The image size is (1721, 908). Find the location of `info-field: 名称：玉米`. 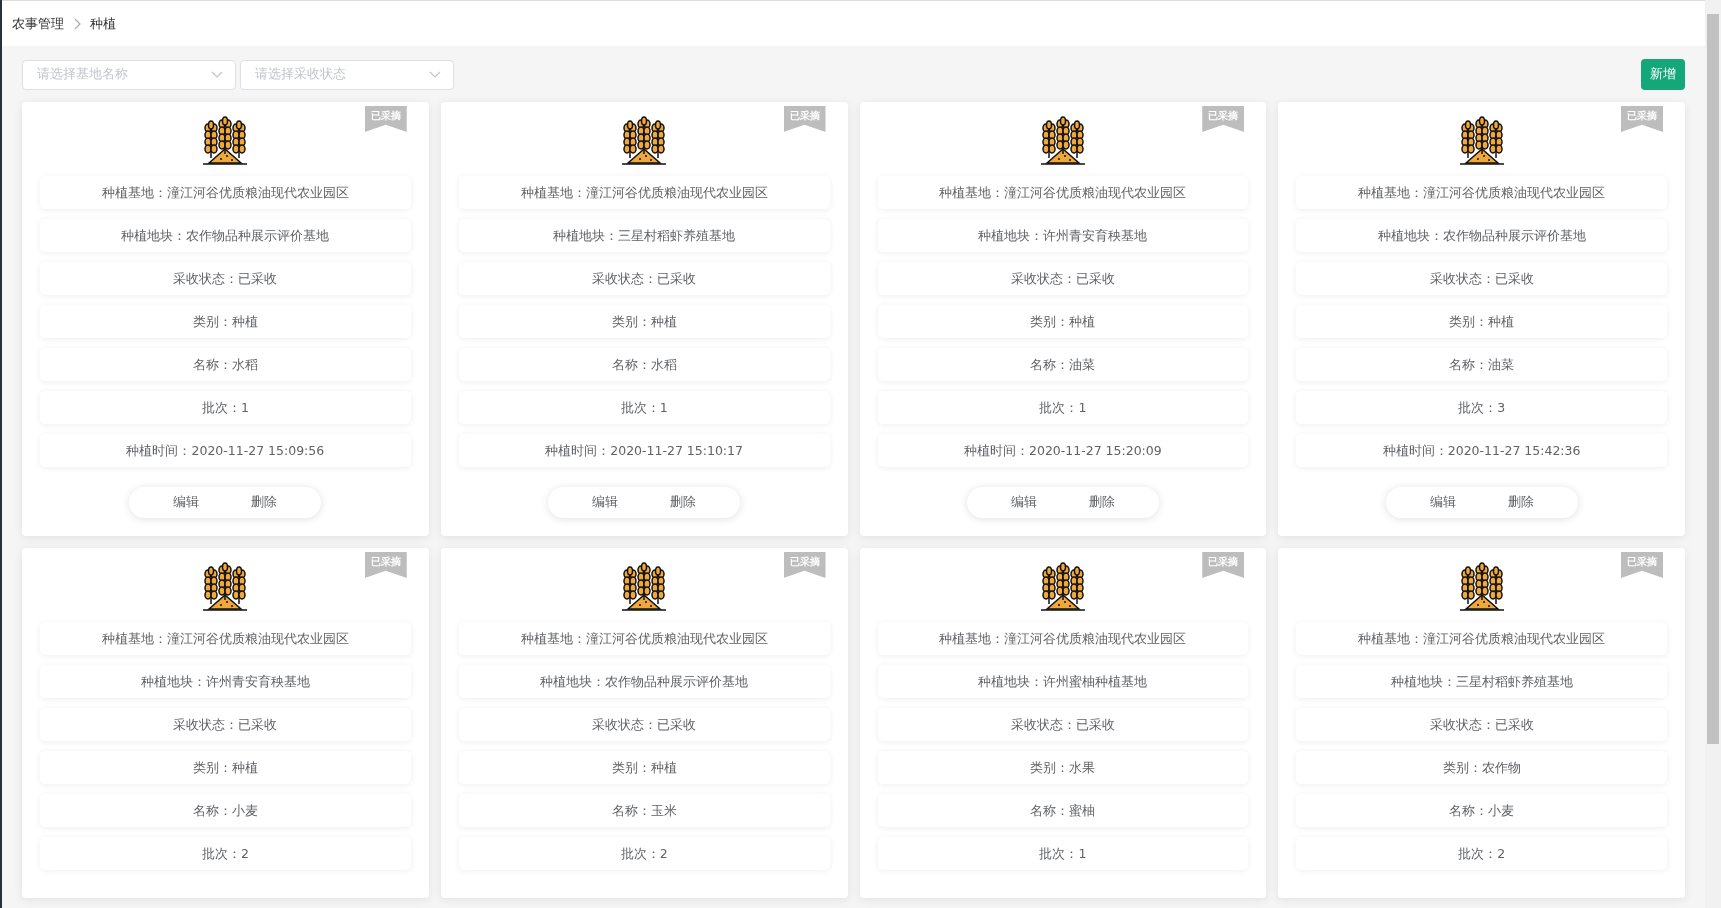

info-field: 名称：玉米 is located at coordinates (644, 810).